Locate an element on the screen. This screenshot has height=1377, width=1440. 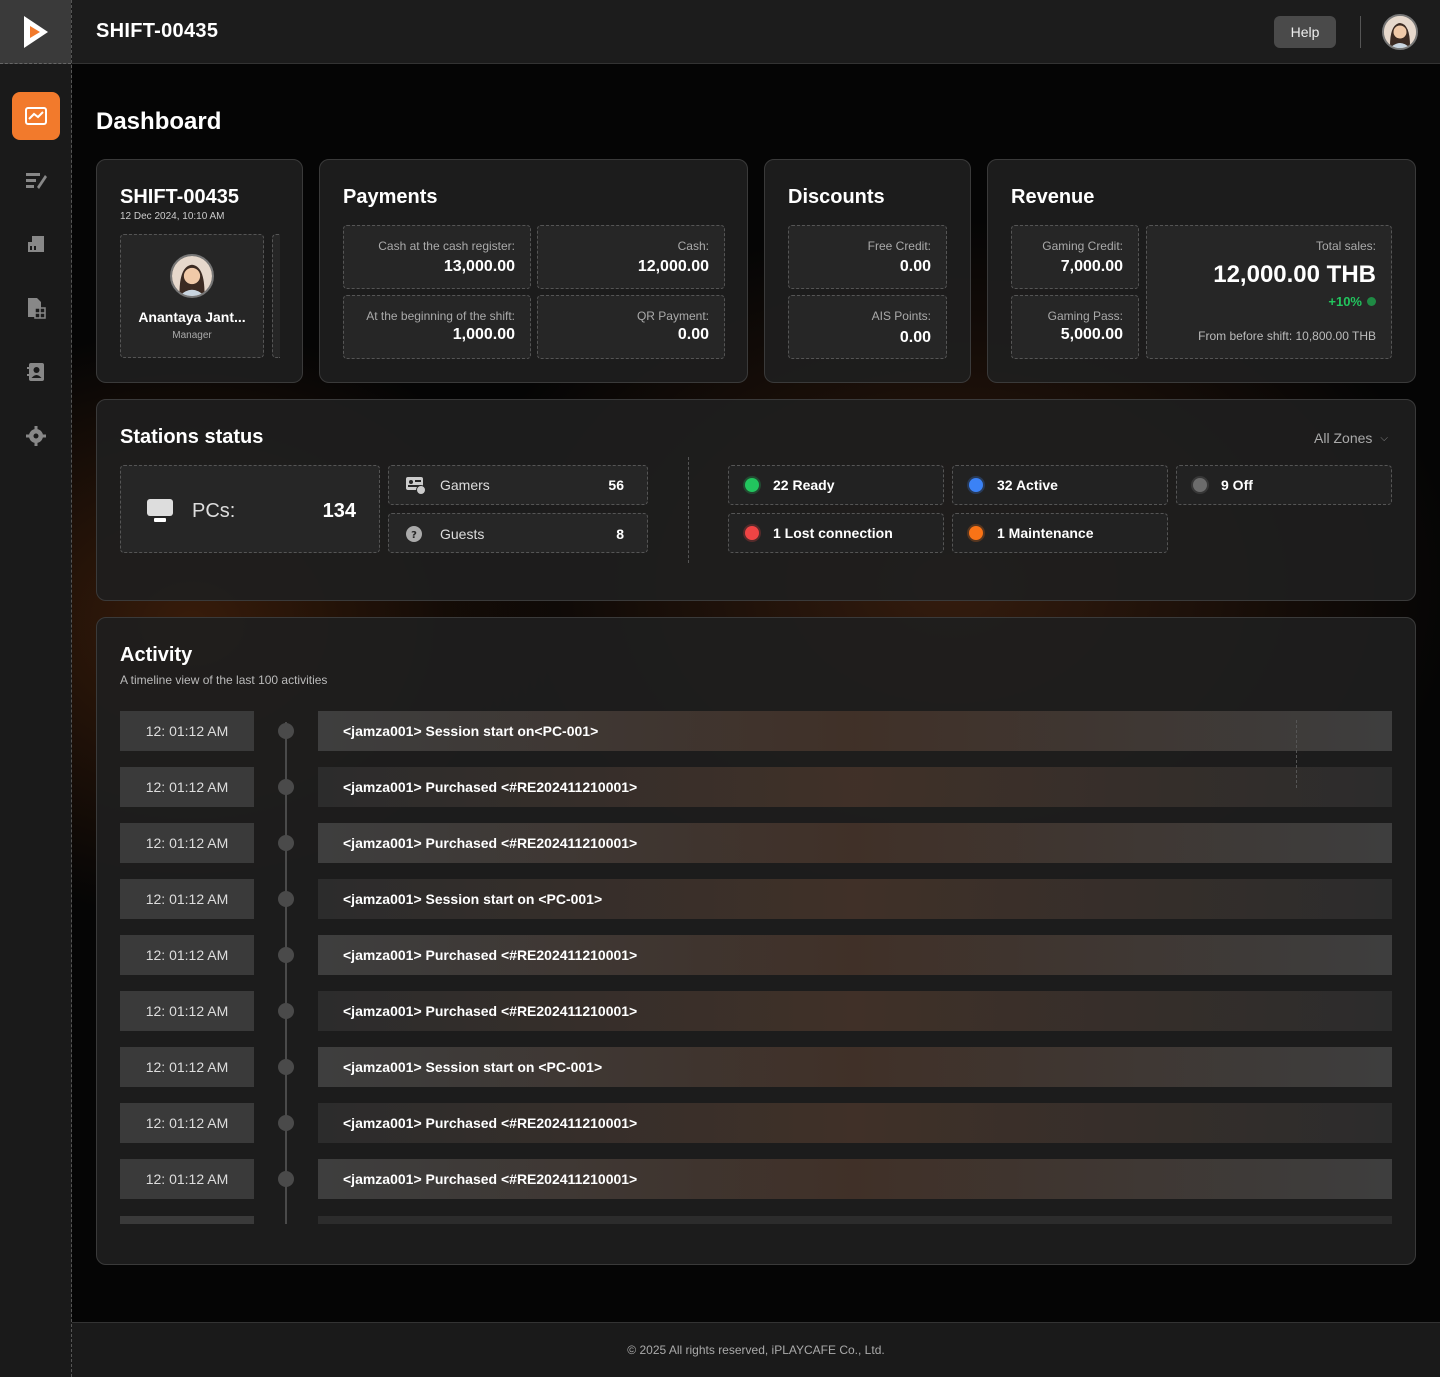
next-staff-card-peek is located at coordinates (276, 296).